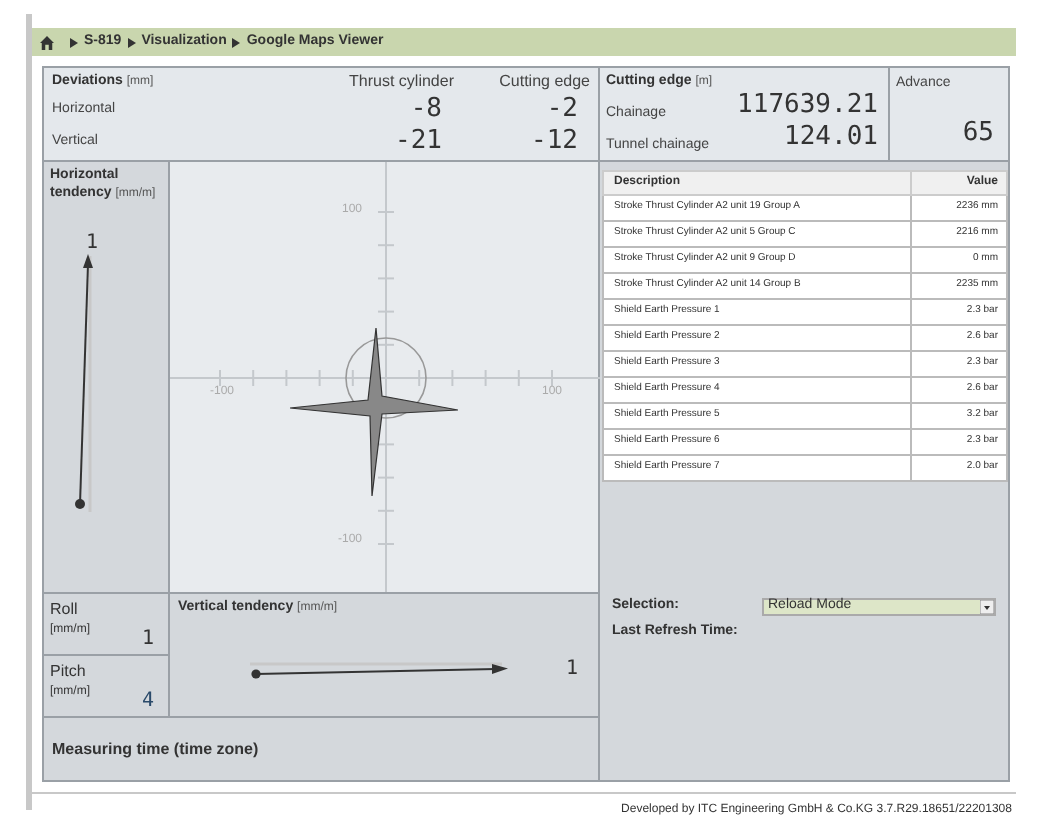 Image resolution: width=1038 pixels, height=832 pixels. What do you see at coordinates (148, 702) in the screenshot?
I see `measure-value: 4` at bounding box center [148, 702].